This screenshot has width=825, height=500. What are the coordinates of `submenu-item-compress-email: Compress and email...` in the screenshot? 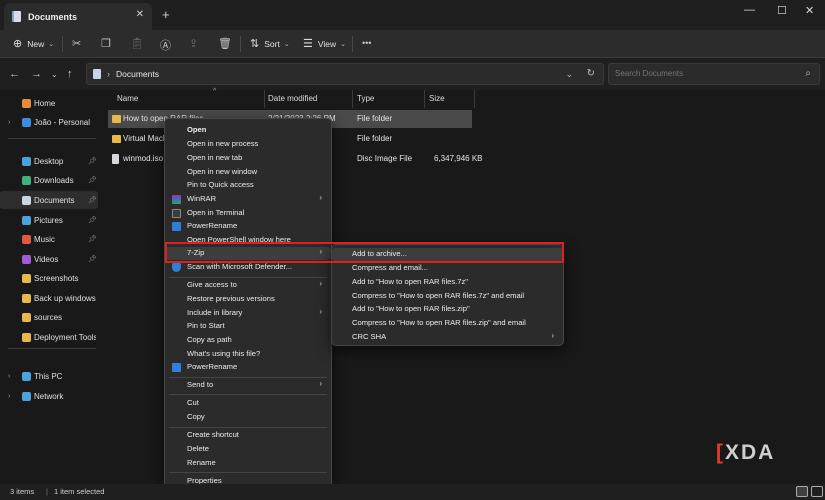 It's located at (447, 268).